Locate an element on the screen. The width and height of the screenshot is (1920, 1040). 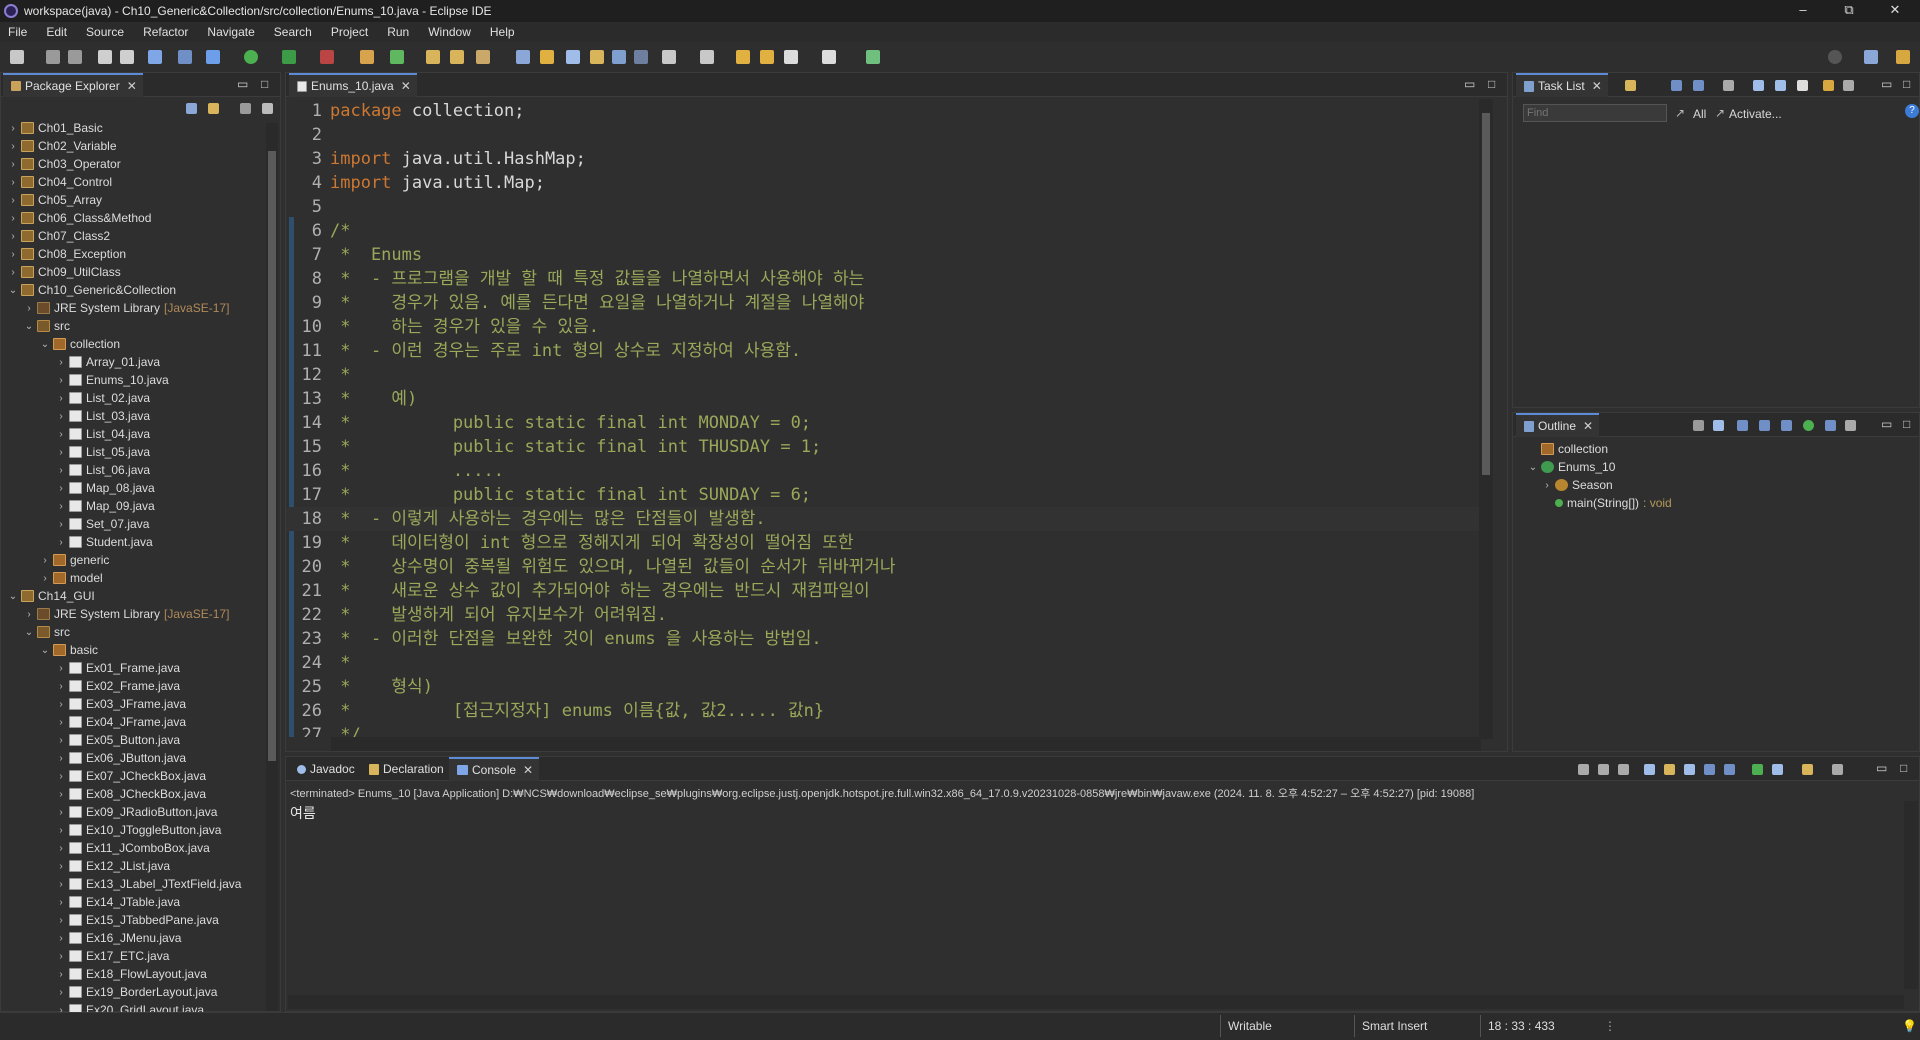
outline-item-package: collection is located at coordinates (1567, 449).